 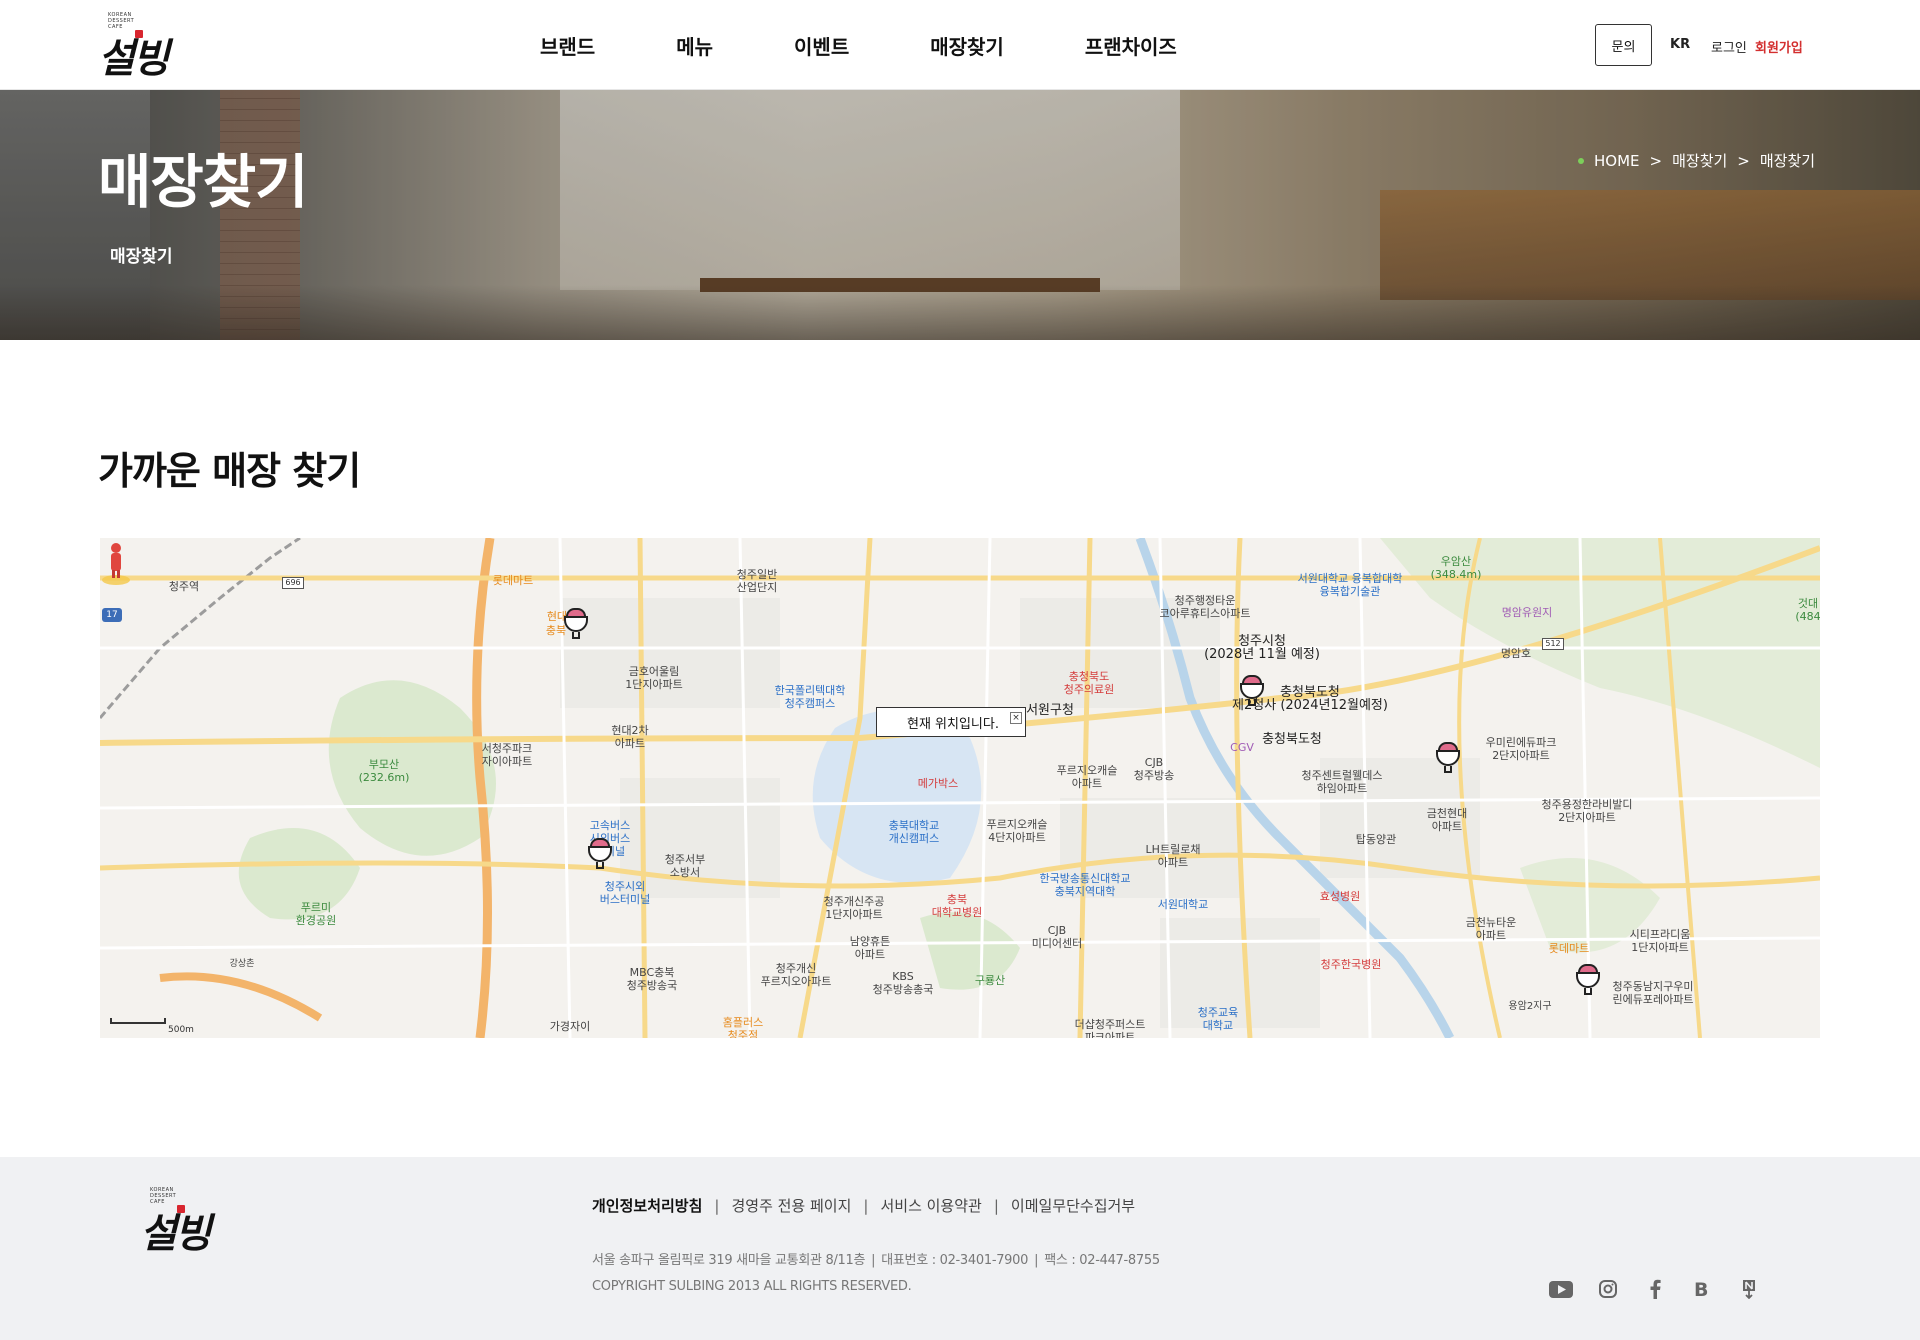 What do you see at coordinates (181, 1209) in the screenshot?
I see `footer-logo-seal-icon` at bounding box center [181, 1209].